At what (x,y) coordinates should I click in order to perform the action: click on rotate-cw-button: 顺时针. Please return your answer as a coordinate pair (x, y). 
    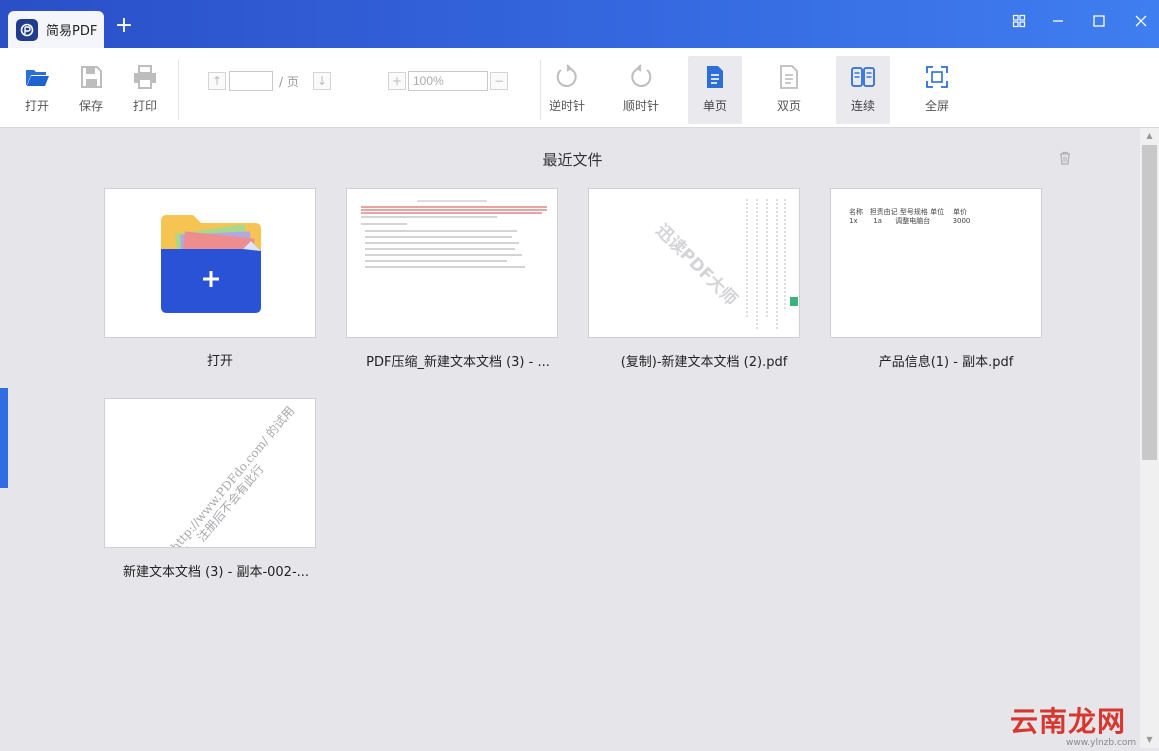
    Looking at the image, I should click on (641, 90).